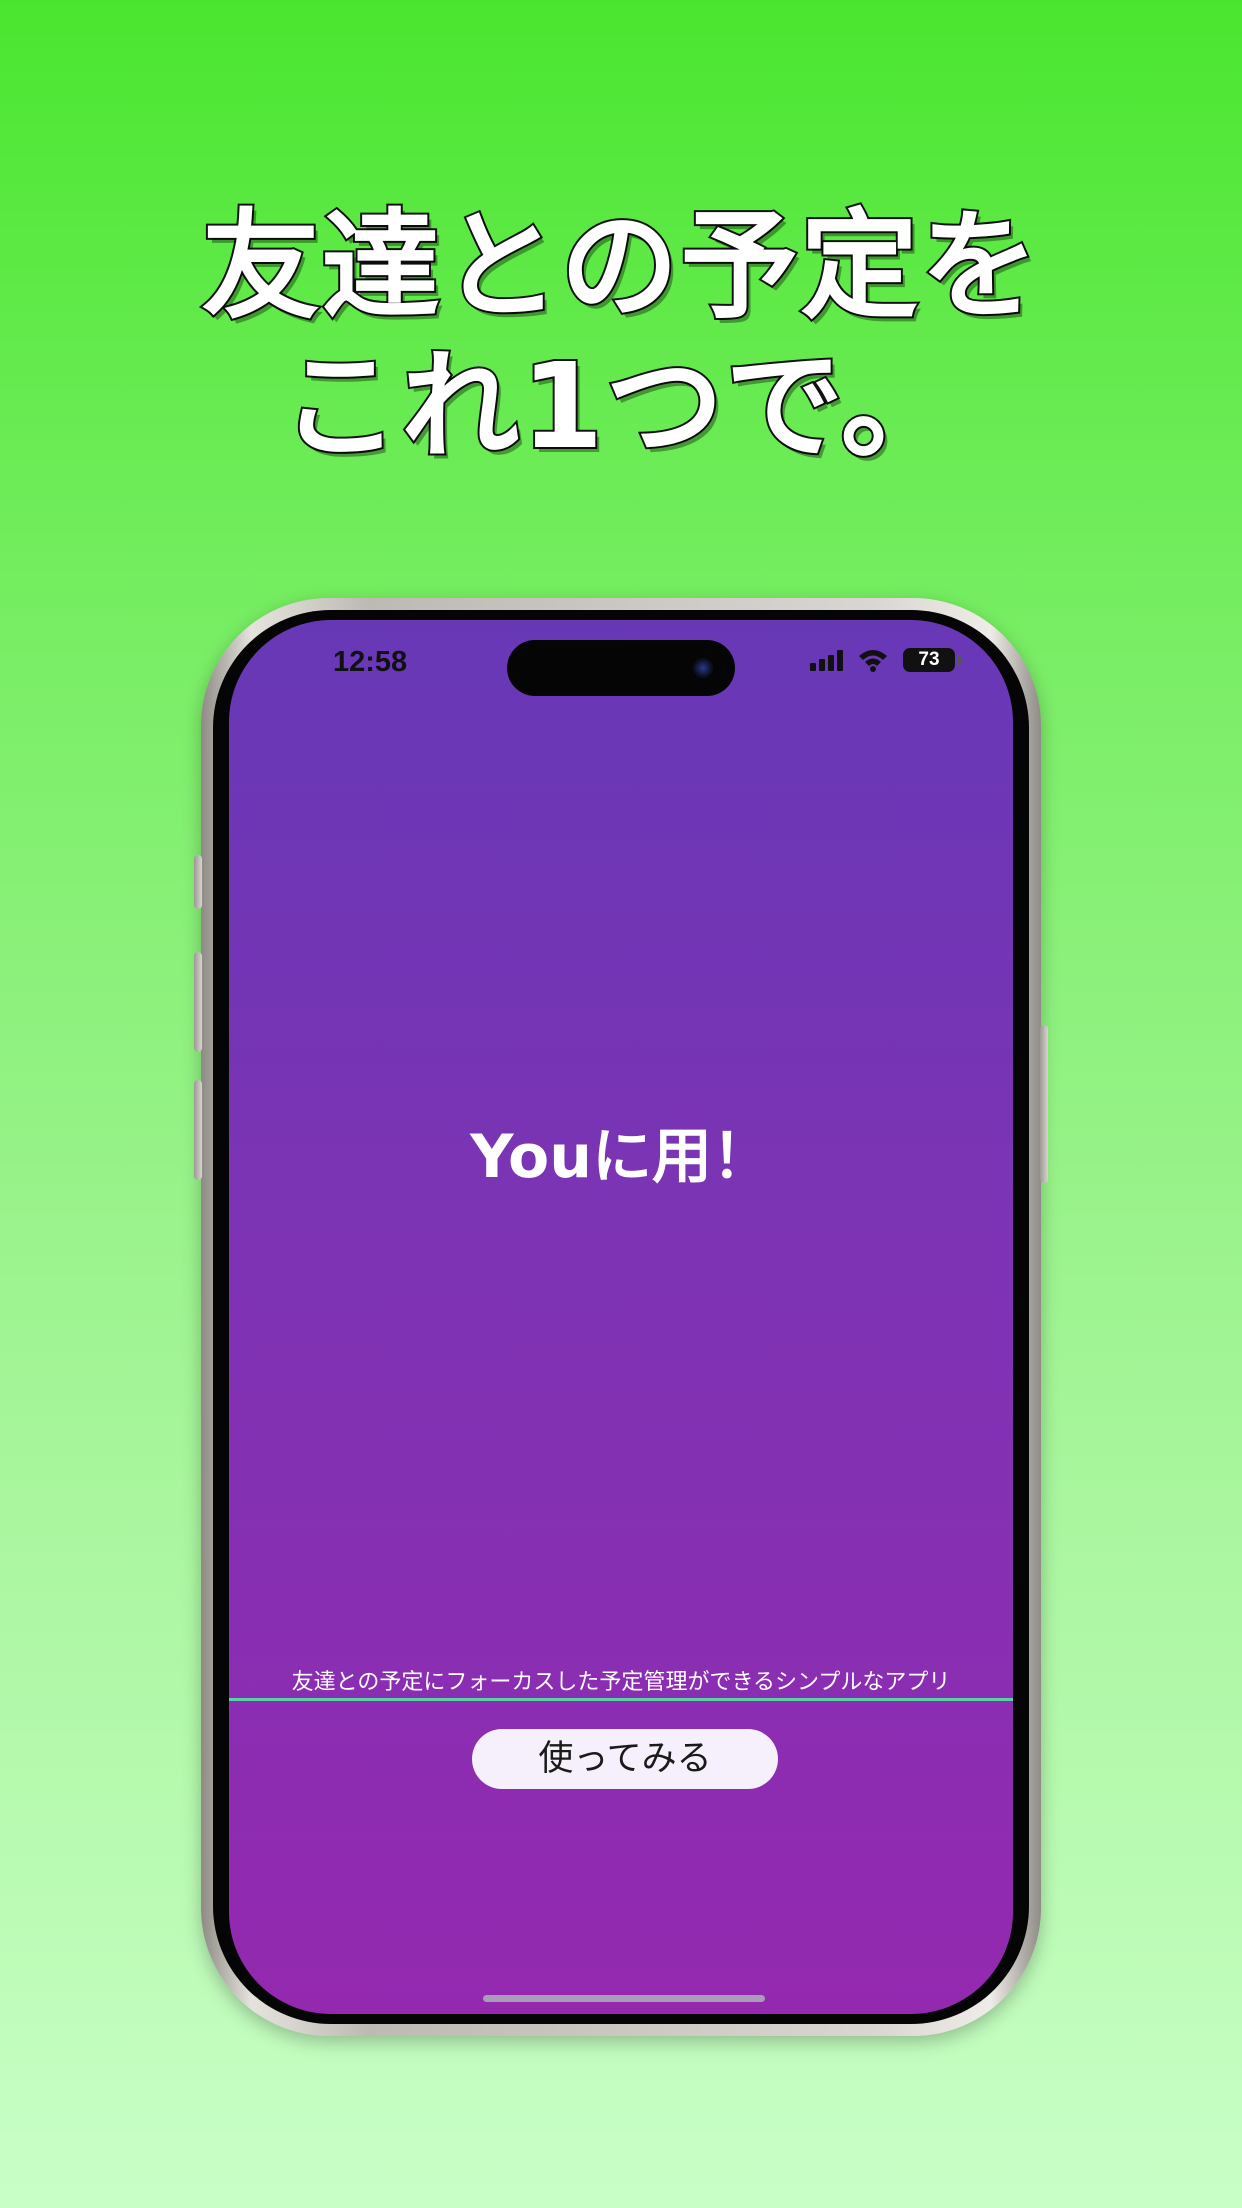  I want to click on battery-icon: 73, so click(932, 660).